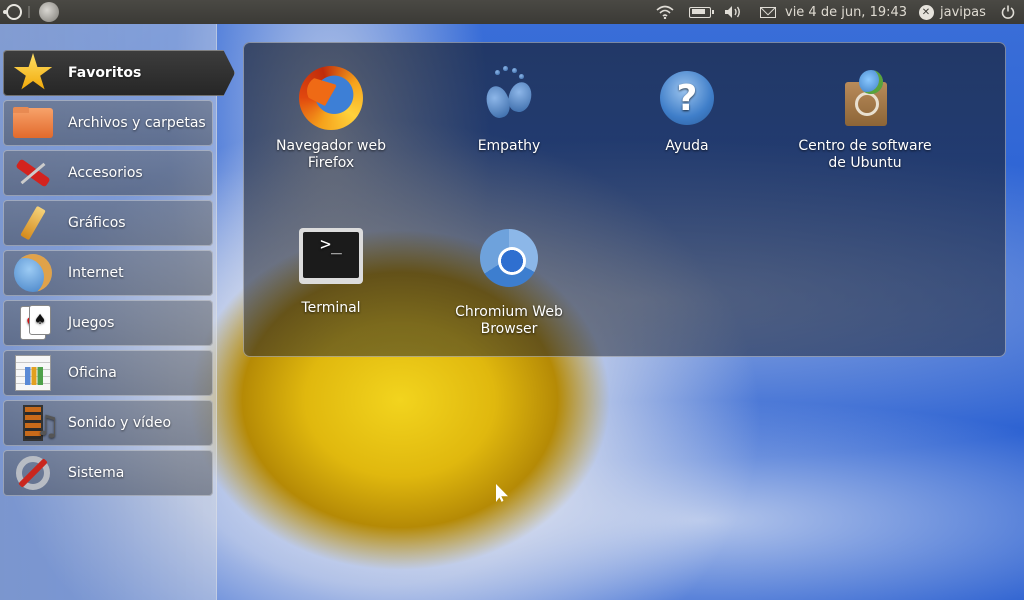 The width and height of the screenshot is (1024, 600). What do you see at coordinates (92, 373) in the screenshot?
I see `category-label: Oficina` at bounding box center [92, 373].